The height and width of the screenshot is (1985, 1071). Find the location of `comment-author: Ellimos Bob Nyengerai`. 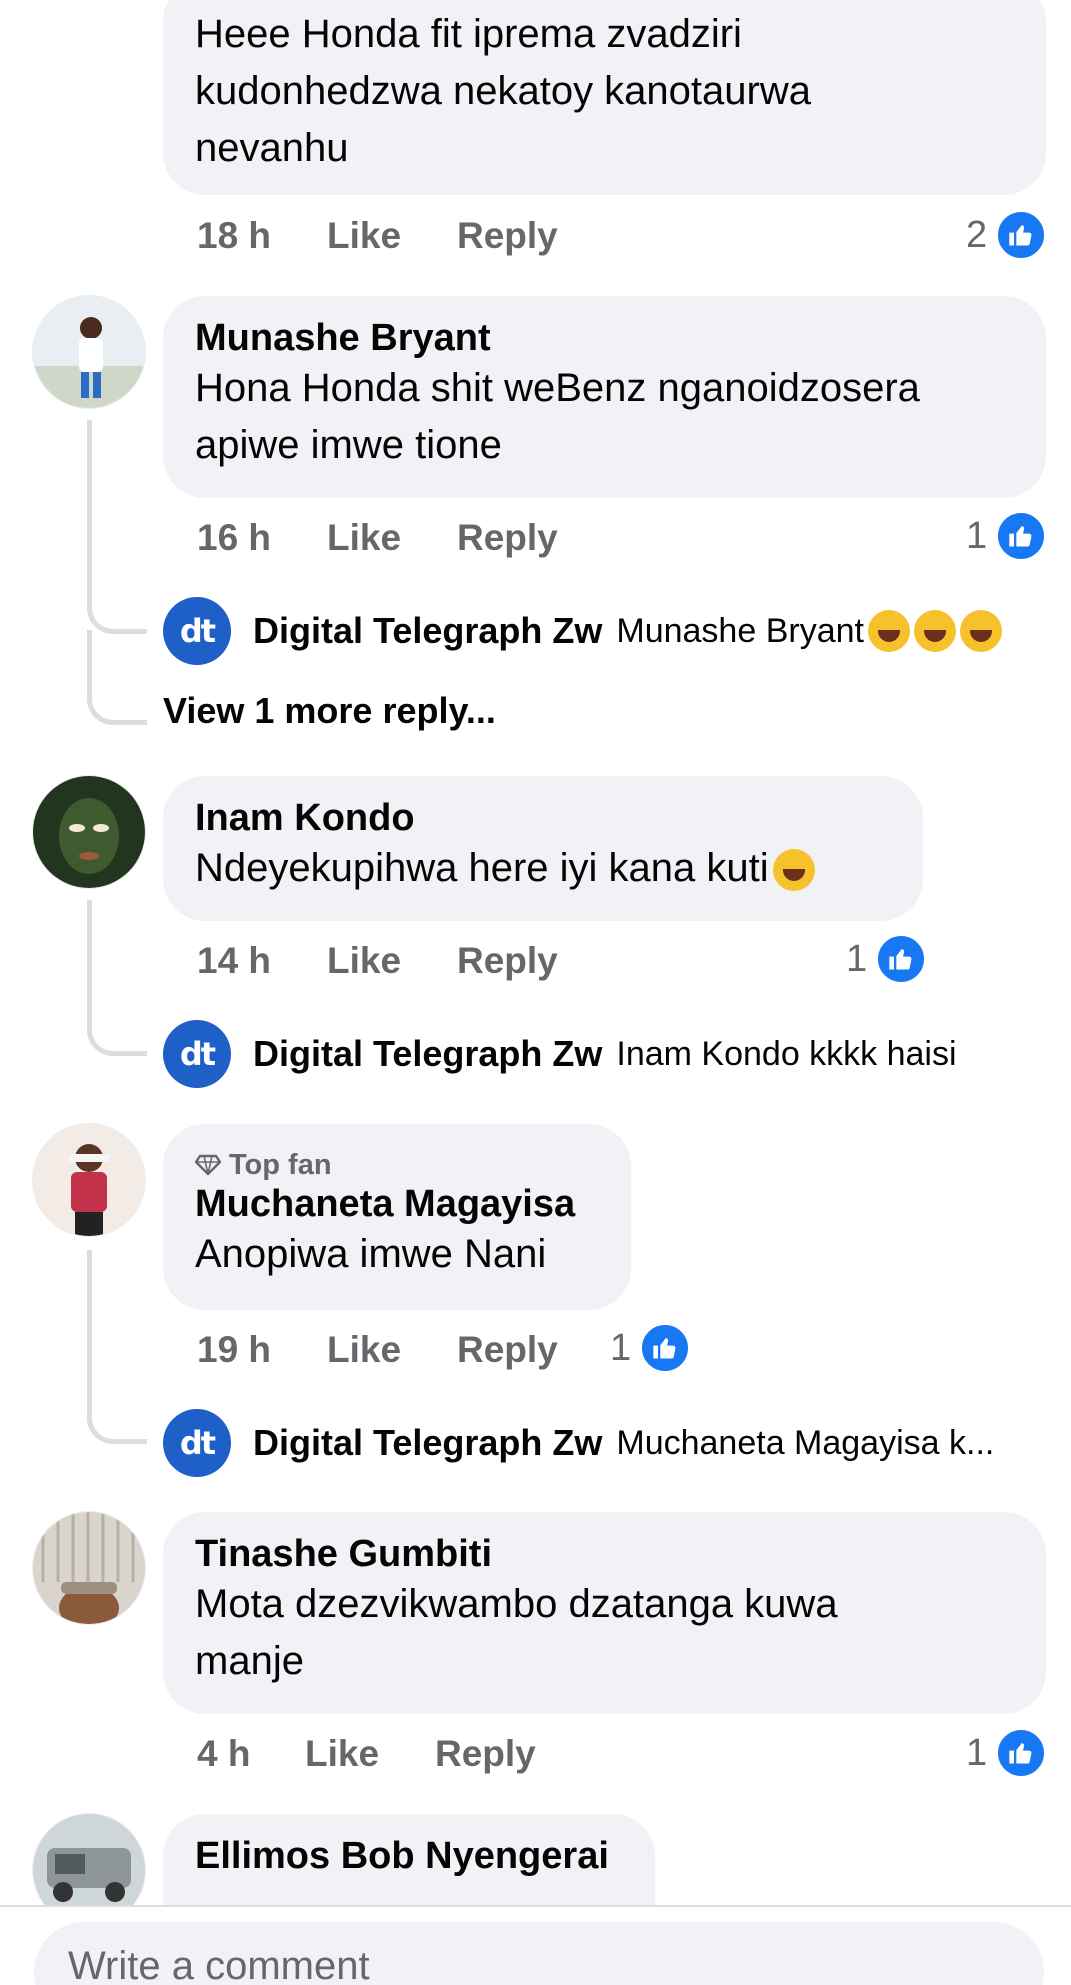

comment-author: Ellimos Bob Nyengerai is located at coordinates (410, 1856).